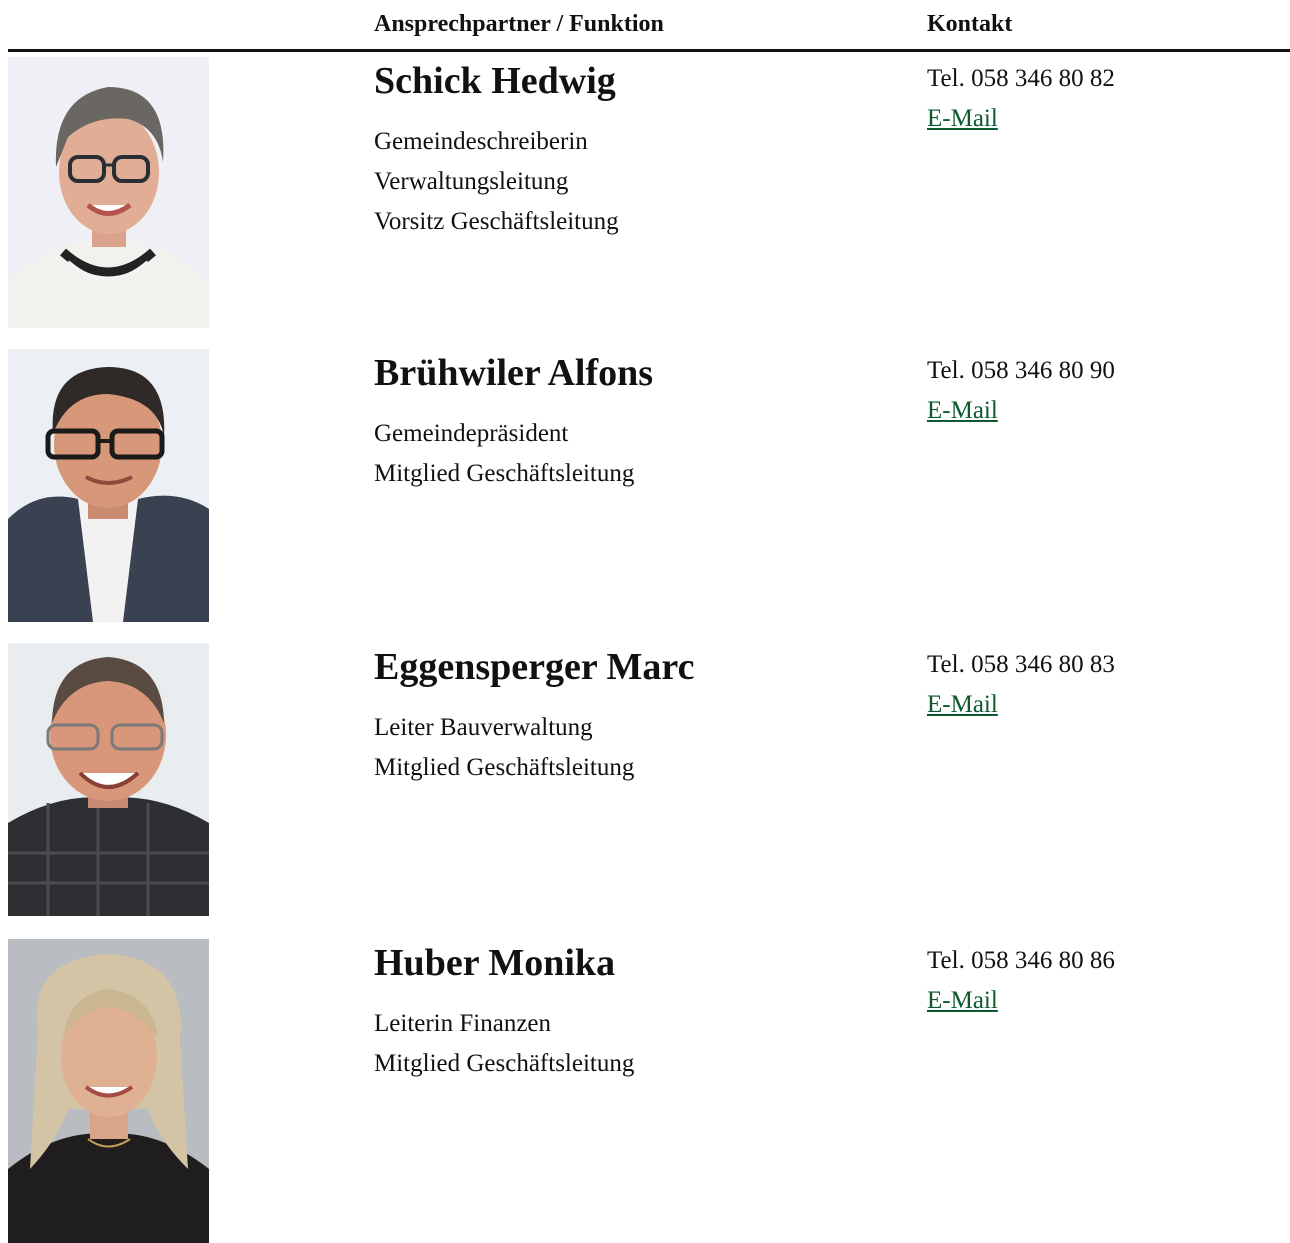 Image resolution: width=1290 pixels, height=1243 pixels. I want to click on person-name: Eggensperger Marc, so click(534, 667).